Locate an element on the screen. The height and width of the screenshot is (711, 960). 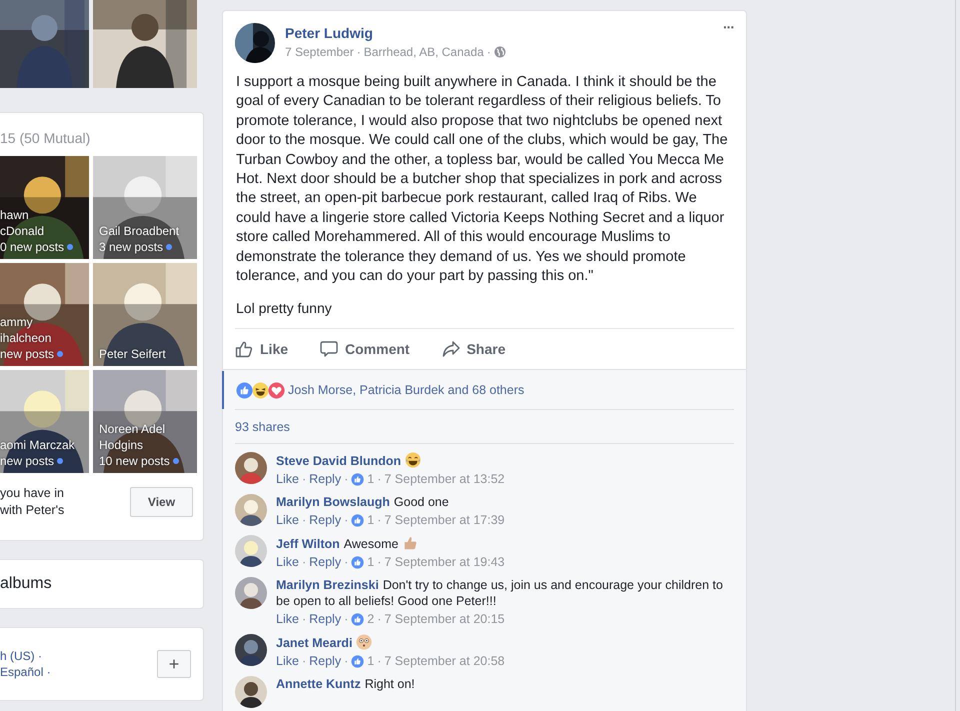
friend-tile: aomi Marczak new posts is located at coordinates (44, 421).